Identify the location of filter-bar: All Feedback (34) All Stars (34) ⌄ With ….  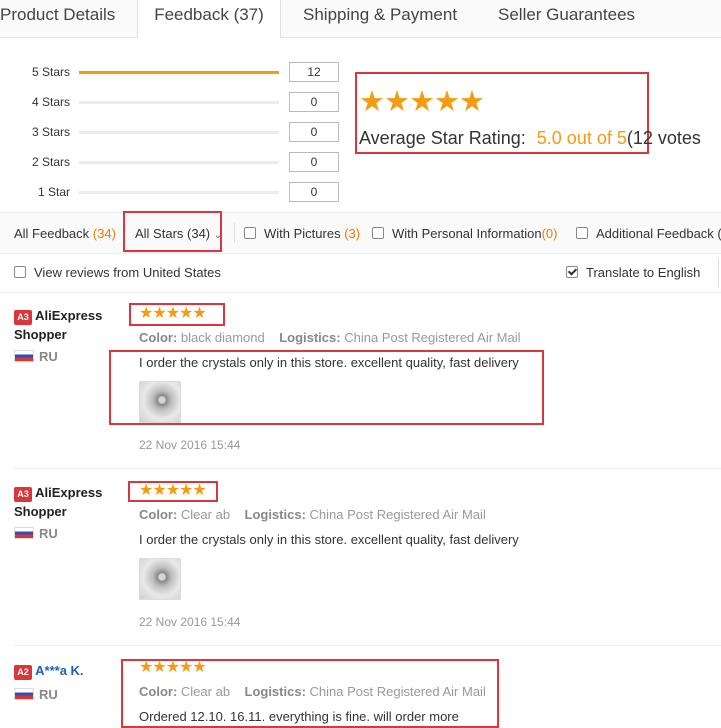
(360, 232).